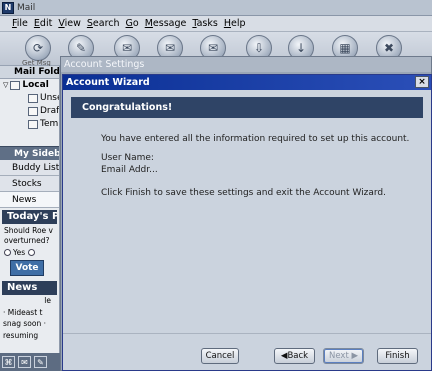 This screenshot has width=432, height=371. I want to click on poll-question-line-1: Should Roe v, so click(28, 230).